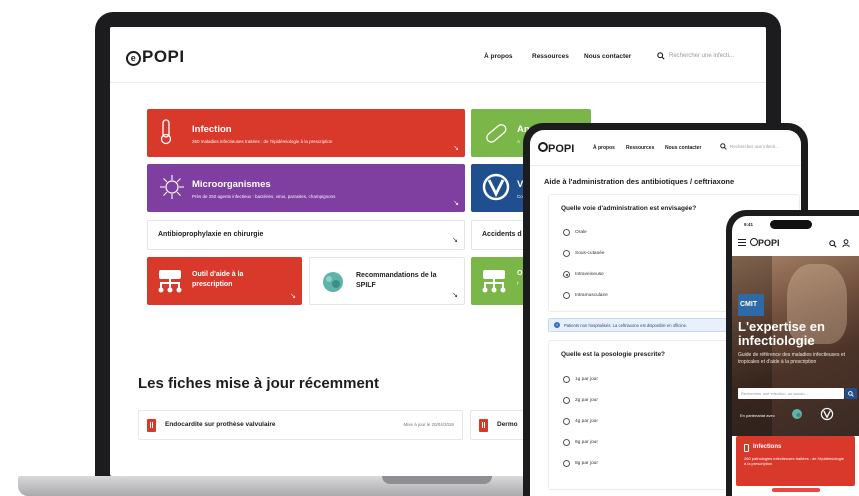  I want to click on tile-vaccins-subtitle: Co, so click(520, 196).